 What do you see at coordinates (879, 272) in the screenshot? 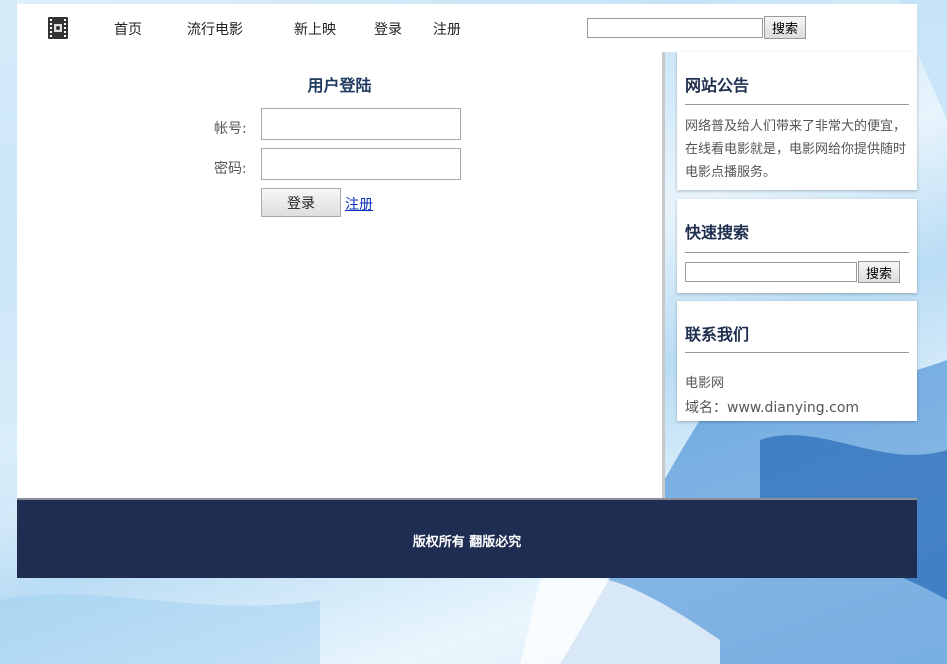
I see `quick-search-button: 搜索` at bounding box center [879, 272].